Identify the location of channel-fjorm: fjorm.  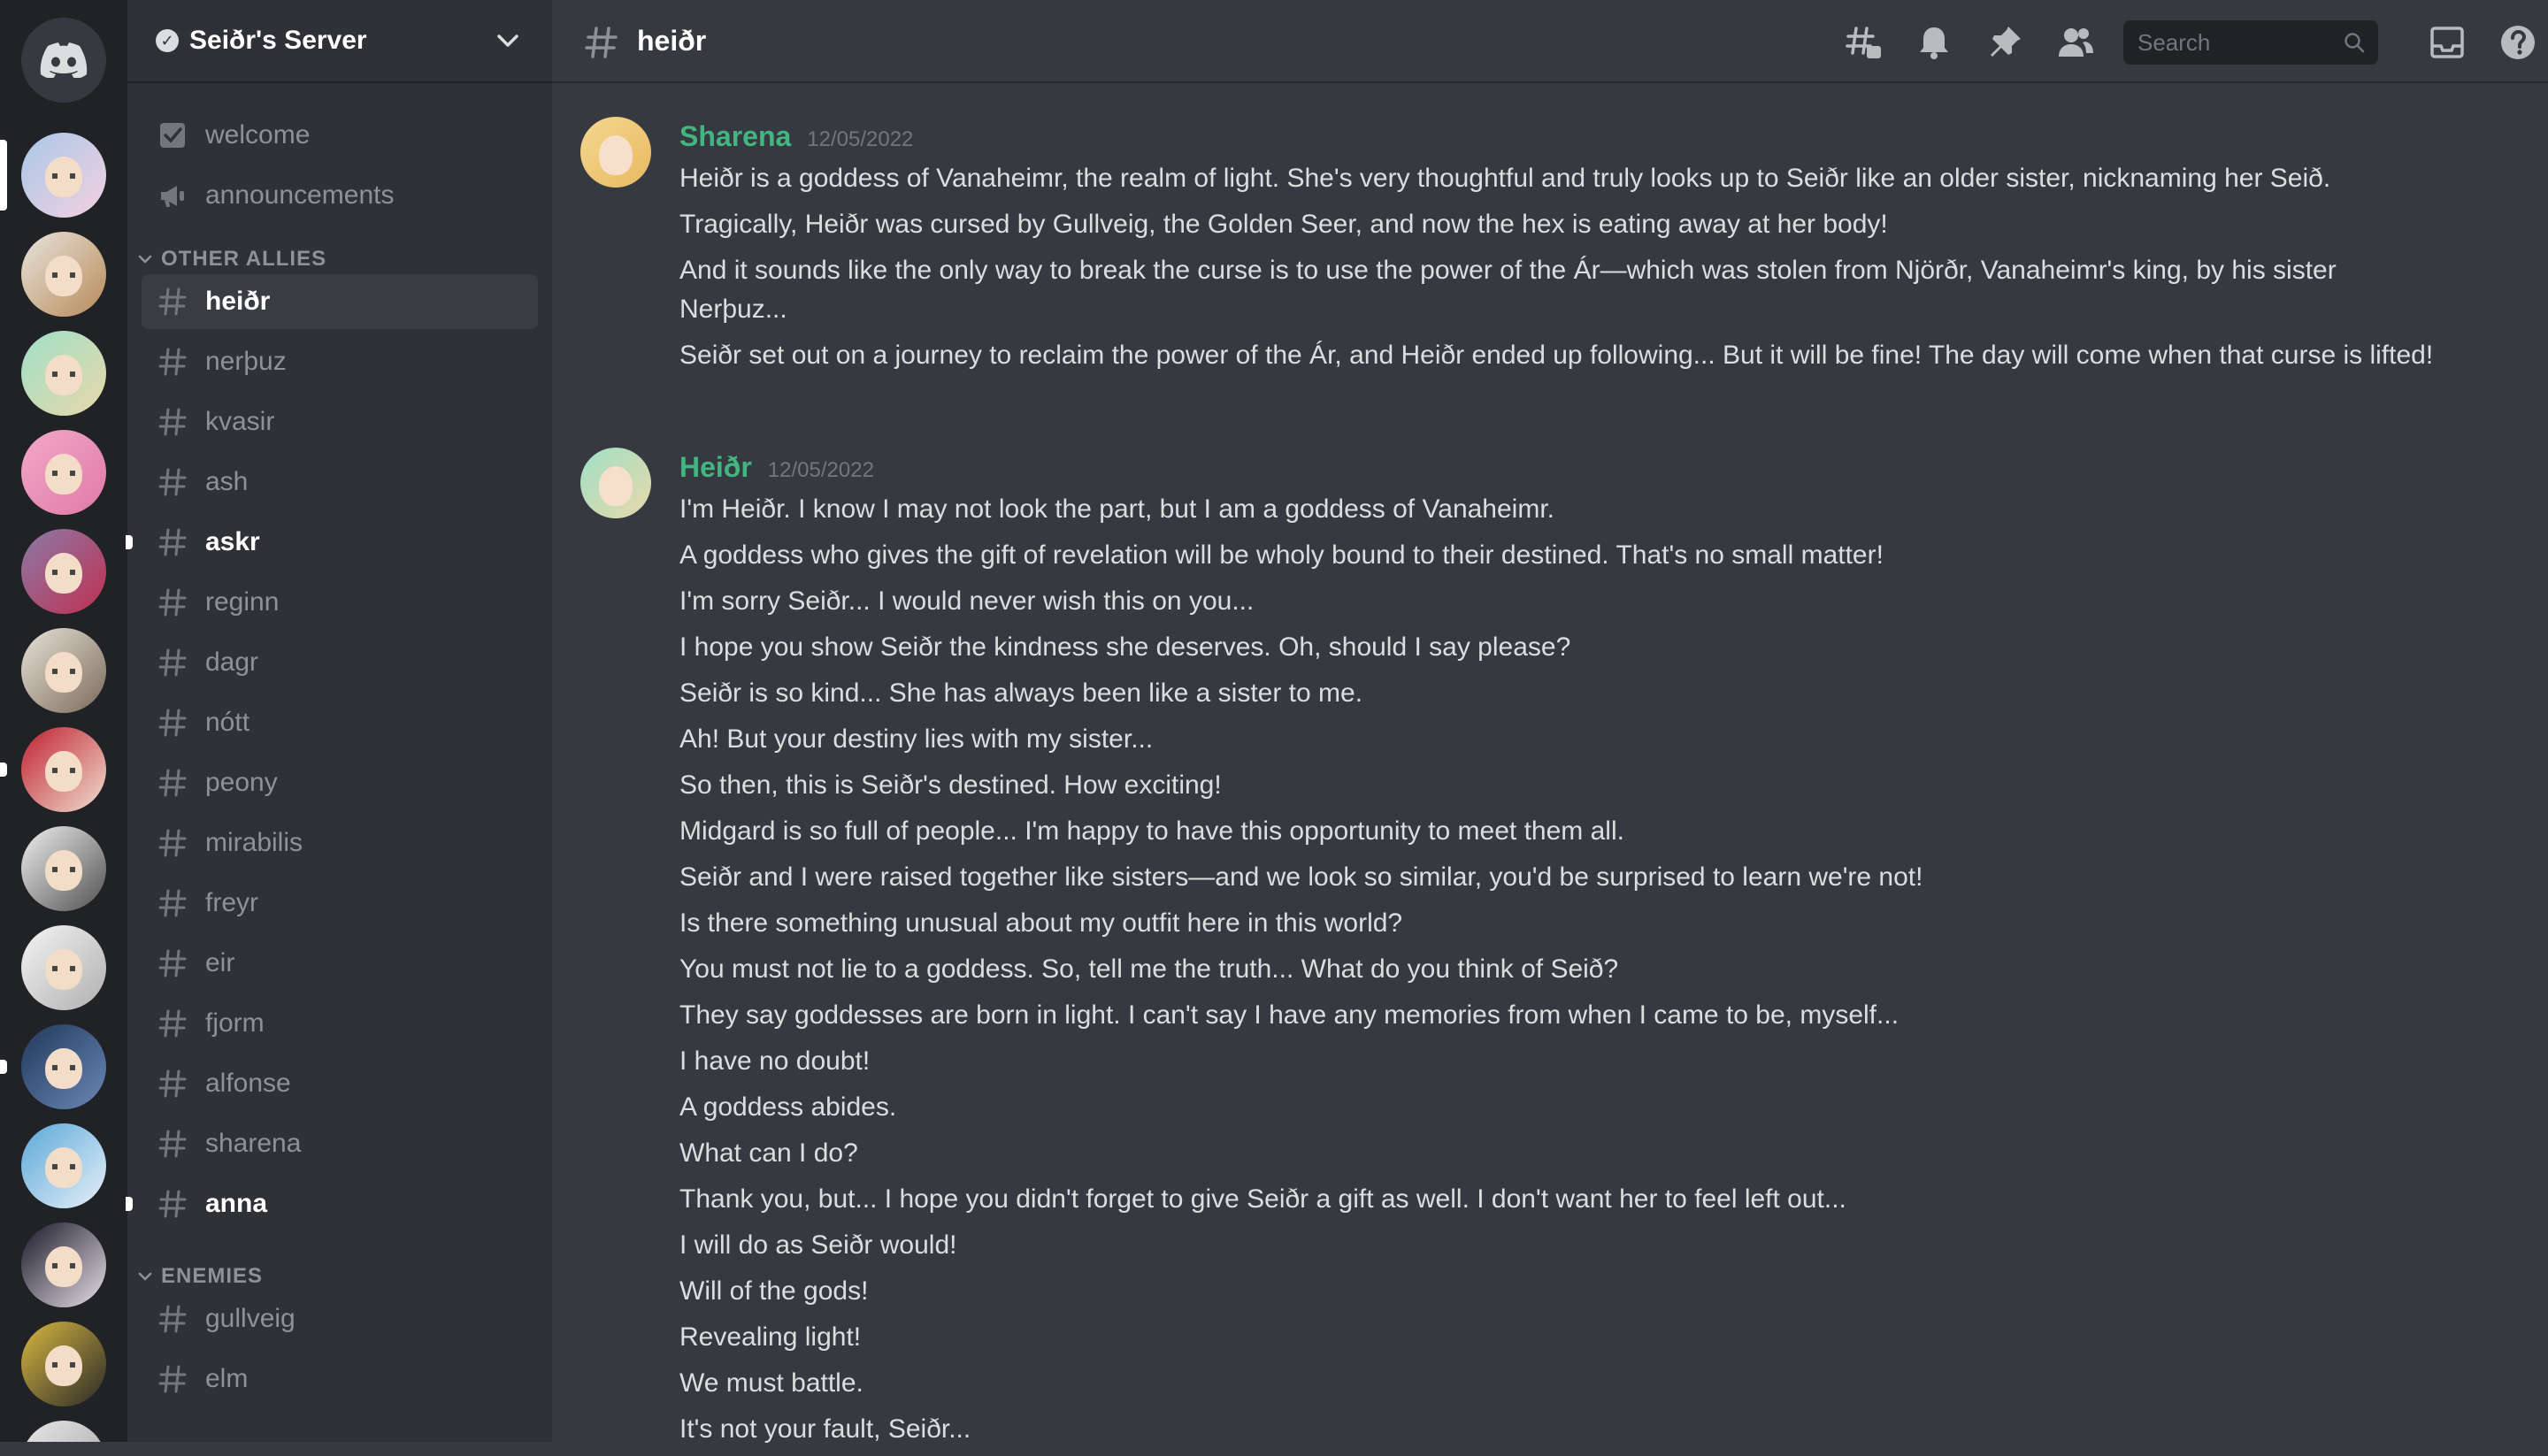
(340, 1023).